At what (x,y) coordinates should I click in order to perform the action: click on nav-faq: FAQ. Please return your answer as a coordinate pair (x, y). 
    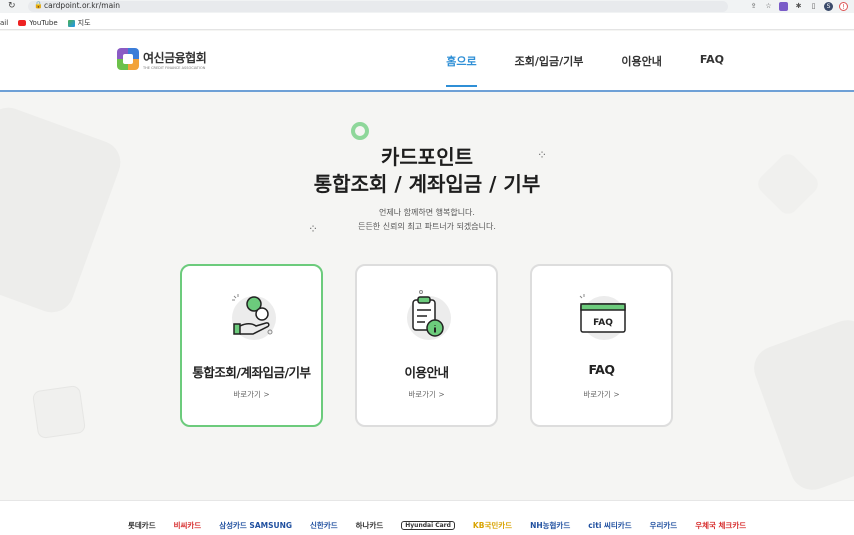
    Looking at the image, I should click on (712, 70).